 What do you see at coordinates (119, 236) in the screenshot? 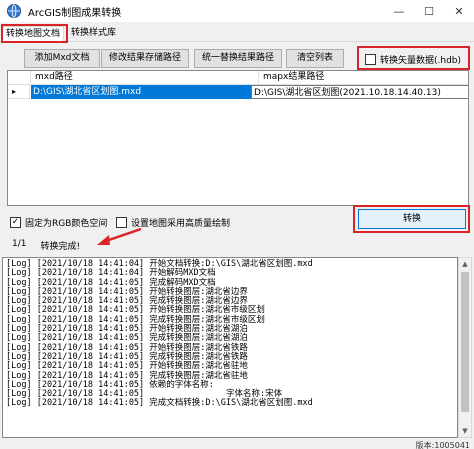
I see `pointer-arrow-status` at bounding box center [119, 236].